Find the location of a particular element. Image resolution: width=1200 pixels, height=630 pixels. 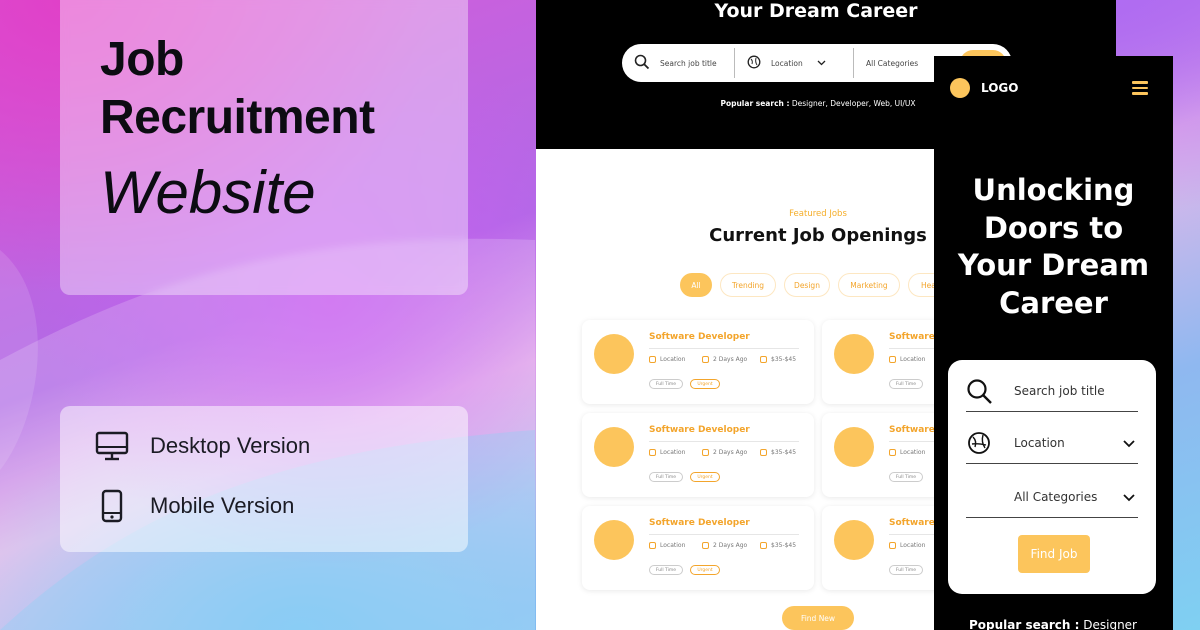

version-card: Desktop Version Mobile Version is located at coordinates (264, 479).